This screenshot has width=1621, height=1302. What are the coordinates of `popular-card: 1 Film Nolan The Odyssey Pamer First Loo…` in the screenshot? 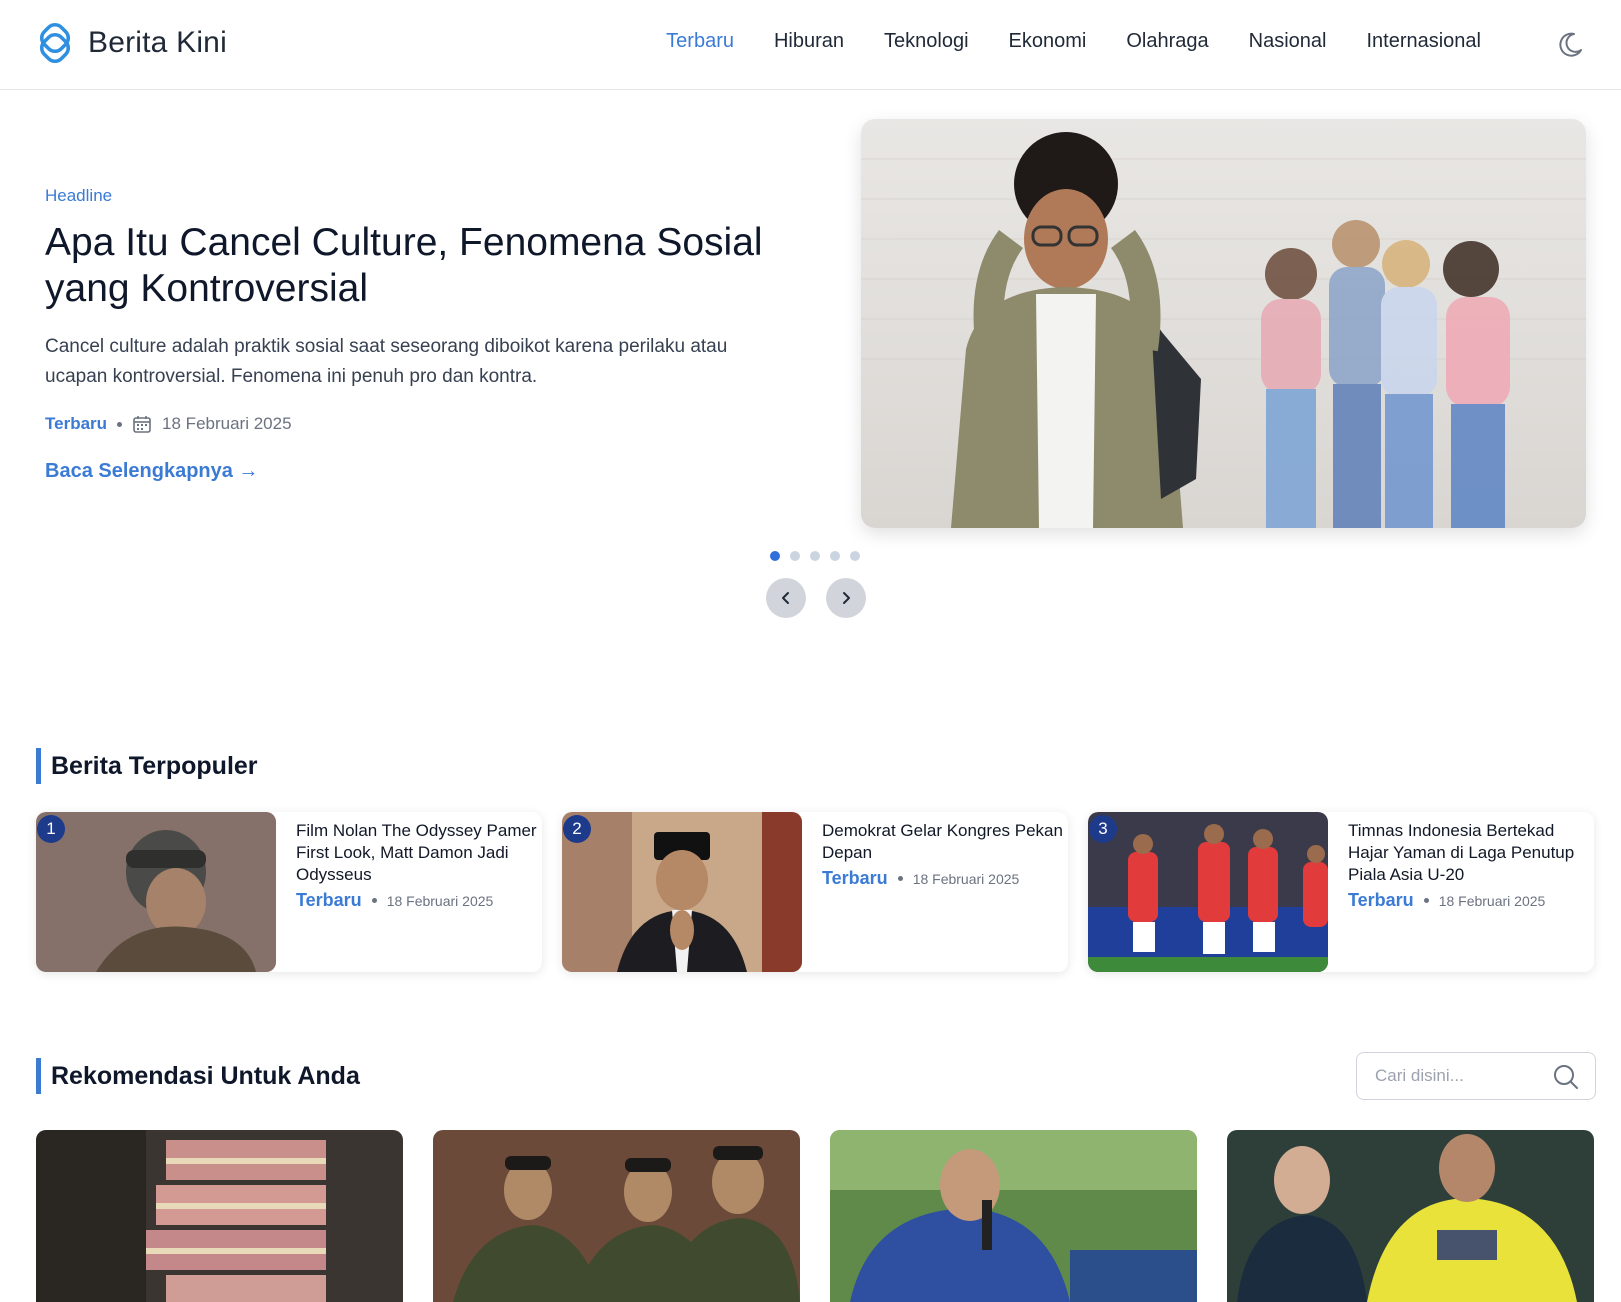 It's located at (289, 892).